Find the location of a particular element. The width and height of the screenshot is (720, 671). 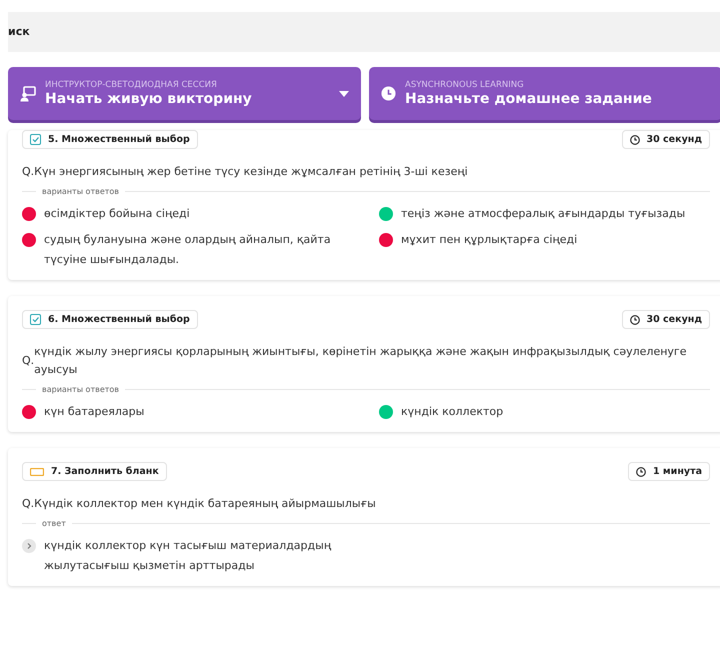

assign-homework-button: ASYNCHRONOUS LEARNING Назначьте домашнее задание is located at coordinates (544, 93).